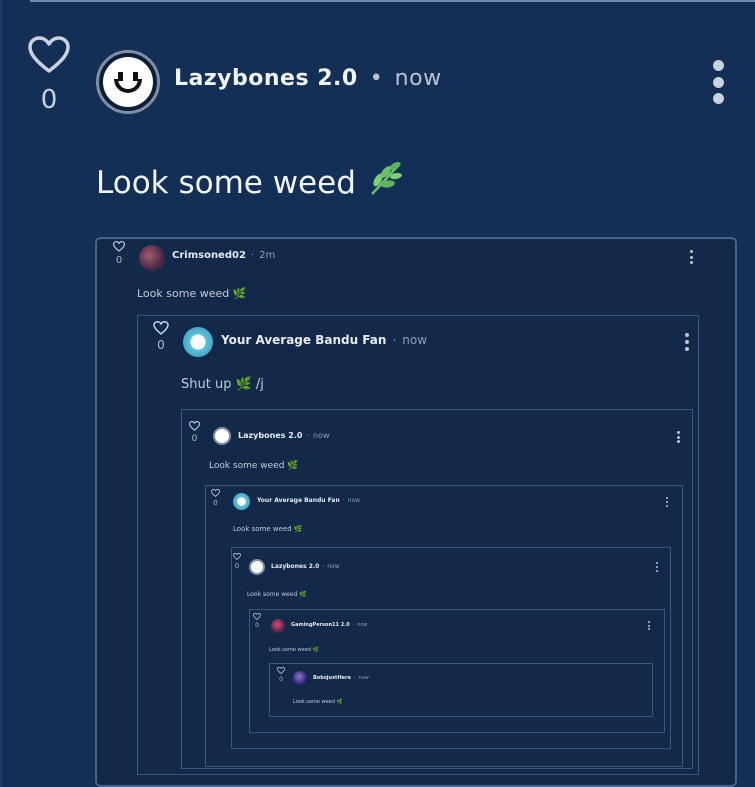 This screenshot has height=787, width=755. I want to click on mini-header: BobsjustHere · now, so click(341, 678).